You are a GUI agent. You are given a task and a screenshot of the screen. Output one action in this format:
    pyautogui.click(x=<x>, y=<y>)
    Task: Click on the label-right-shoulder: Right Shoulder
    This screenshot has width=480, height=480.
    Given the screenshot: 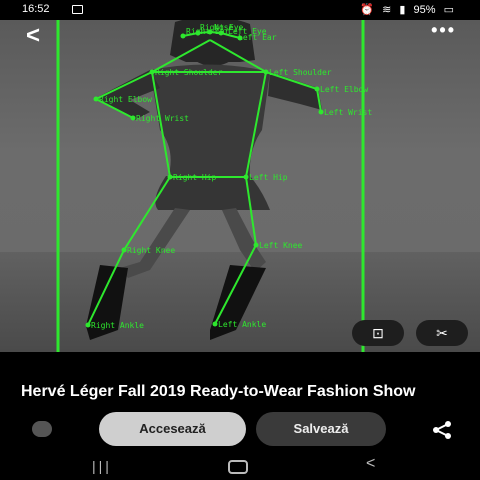 What is the action you would take?
    pyautogui.click(x=189, y=72)
    